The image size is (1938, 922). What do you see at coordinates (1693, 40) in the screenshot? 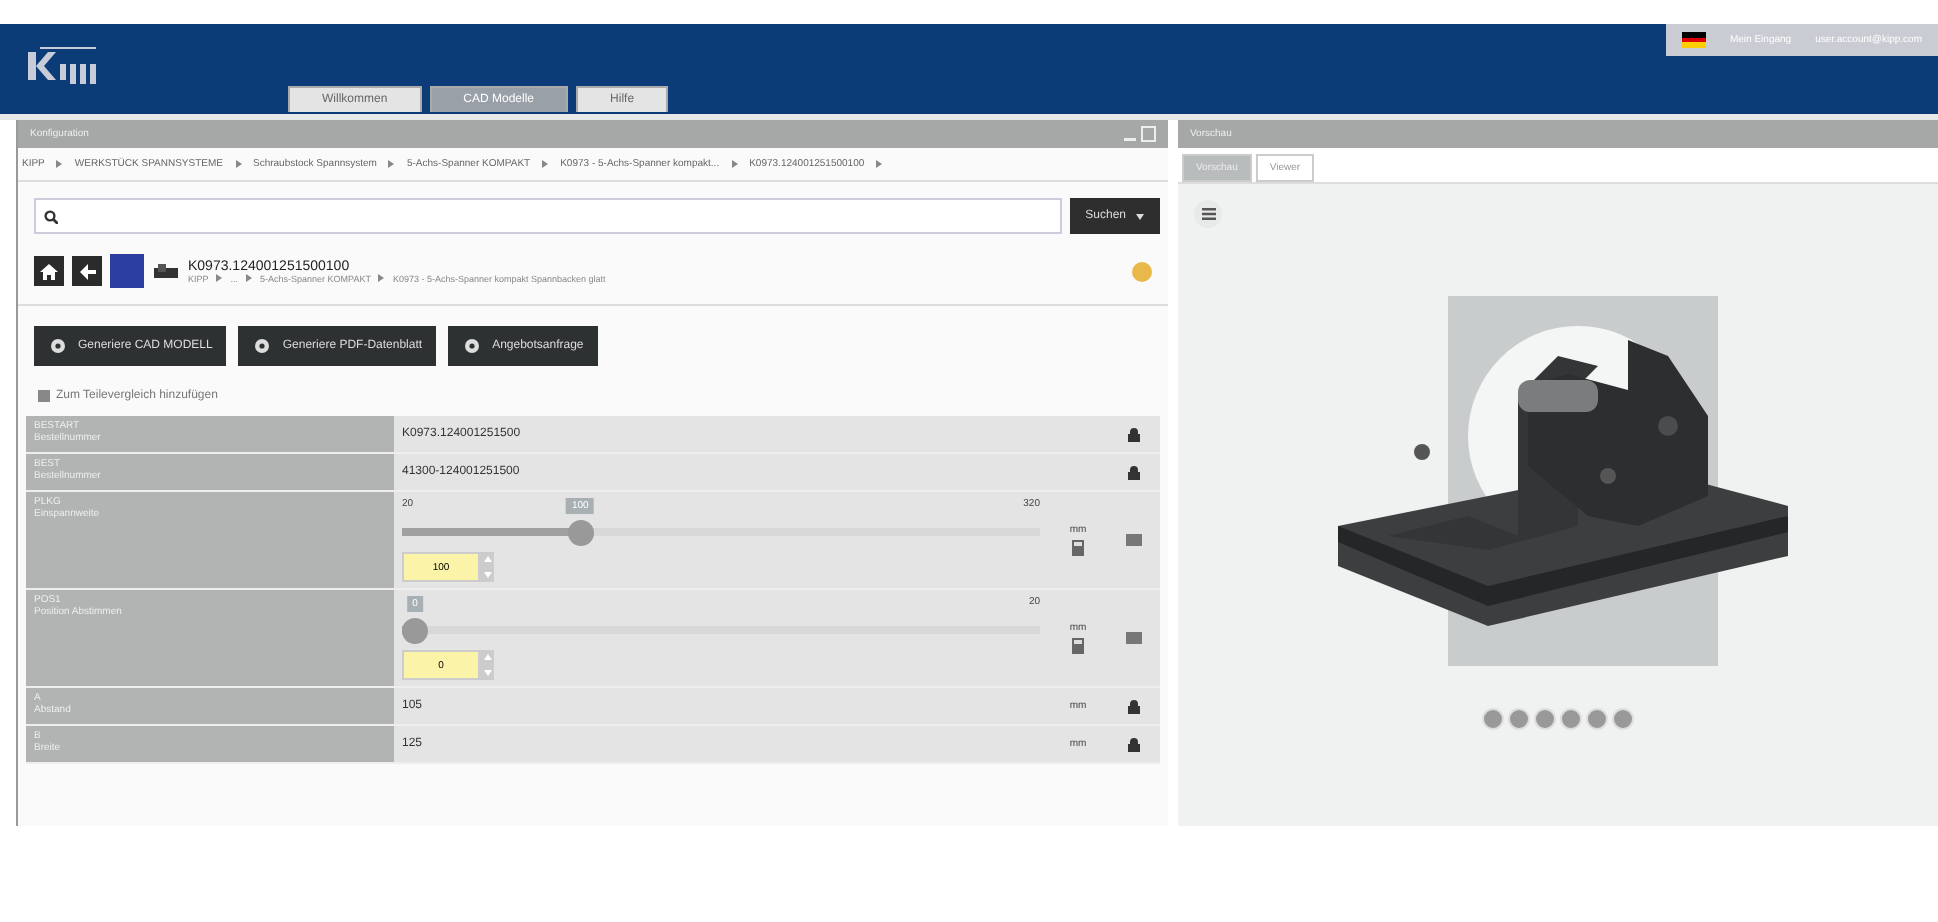
I see `flag-icon` at bounding box center [1693, 40].